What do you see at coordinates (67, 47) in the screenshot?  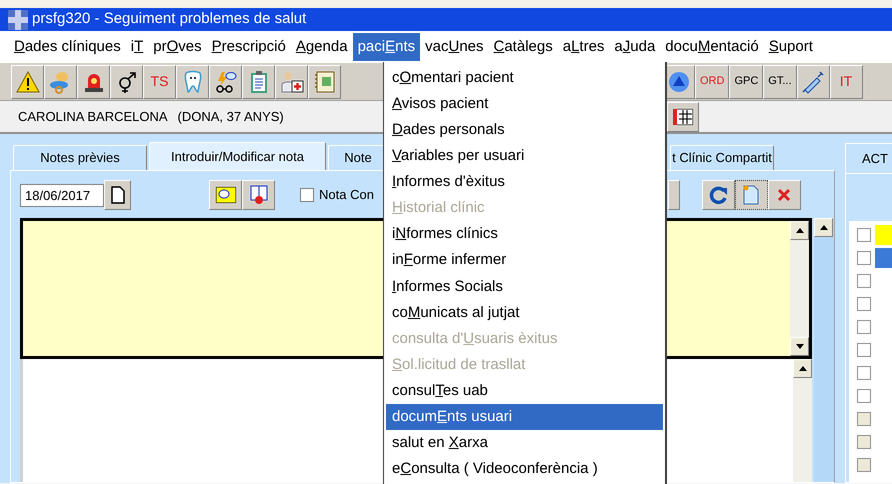 I see `menu-item: Dades clíniques` at bounding box center [67, 47].